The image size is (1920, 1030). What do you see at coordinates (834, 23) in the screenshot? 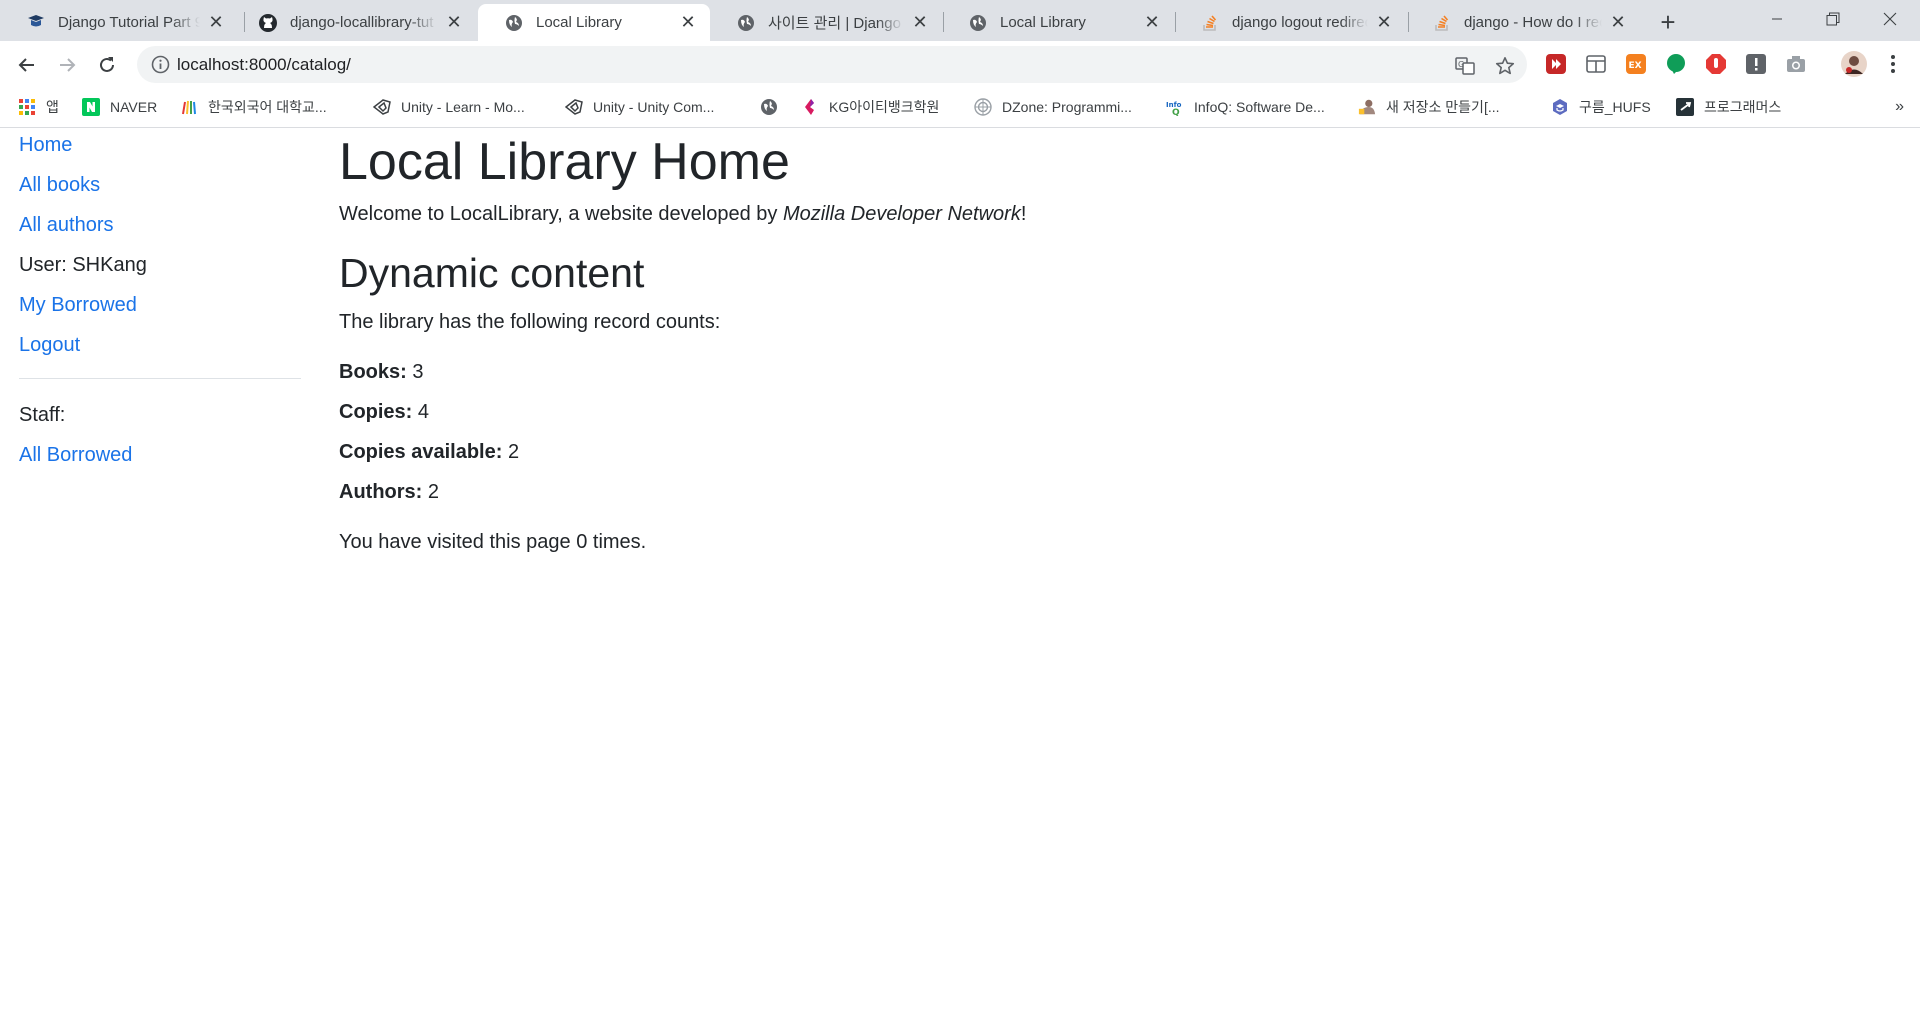
I see `tab-title: 사이트 관리 | Django` at bounding box center [834, 23].